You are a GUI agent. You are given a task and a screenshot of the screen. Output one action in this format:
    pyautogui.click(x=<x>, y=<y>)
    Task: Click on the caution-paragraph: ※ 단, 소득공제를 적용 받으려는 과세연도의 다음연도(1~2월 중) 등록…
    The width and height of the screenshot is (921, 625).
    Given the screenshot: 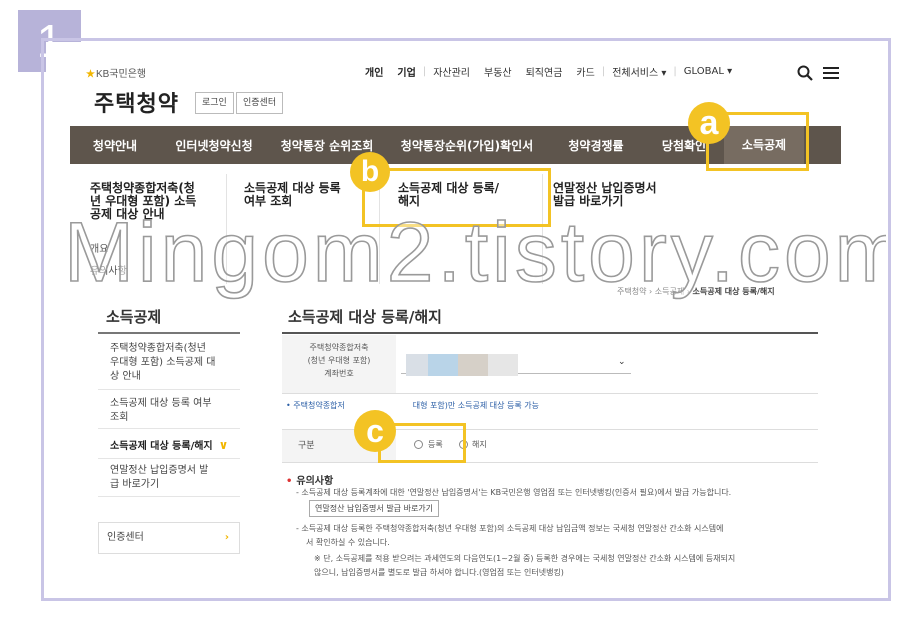 What is the action you would take?
    pyautogui.click(x=525, y=558)
    